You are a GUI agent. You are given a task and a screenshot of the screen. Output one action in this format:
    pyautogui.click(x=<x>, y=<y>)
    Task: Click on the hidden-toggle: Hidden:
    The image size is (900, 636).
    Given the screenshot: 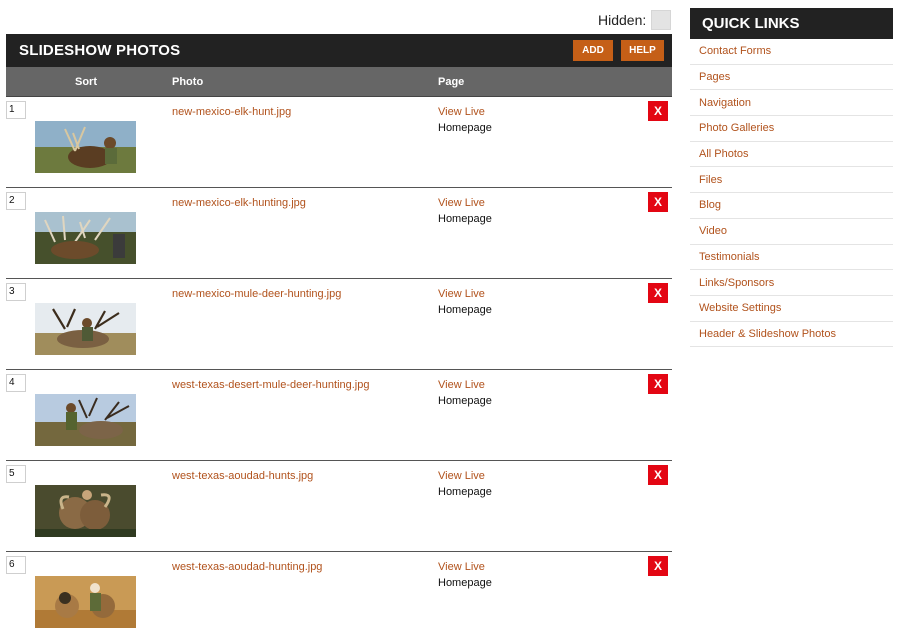 What is the action you would take?
    pyautogui.click(x=635, y=19)
    